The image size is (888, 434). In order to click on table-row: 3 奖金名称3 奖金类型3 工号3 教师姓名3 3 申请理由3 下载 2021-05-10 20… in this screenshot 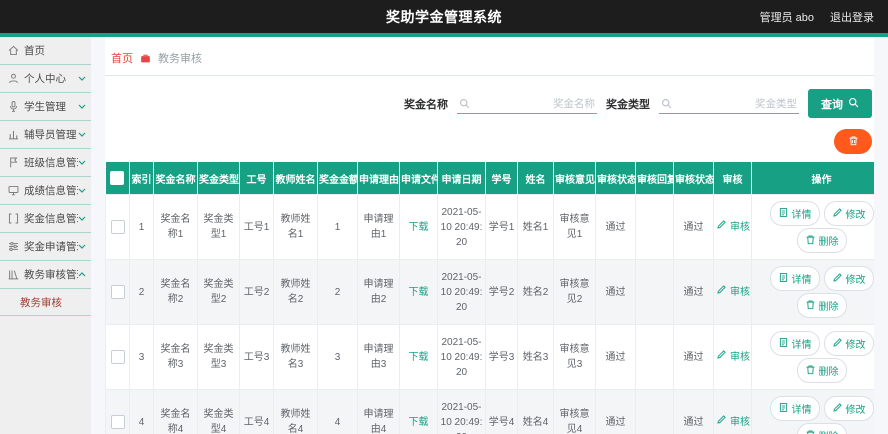, I will do `click(489, 357)`.